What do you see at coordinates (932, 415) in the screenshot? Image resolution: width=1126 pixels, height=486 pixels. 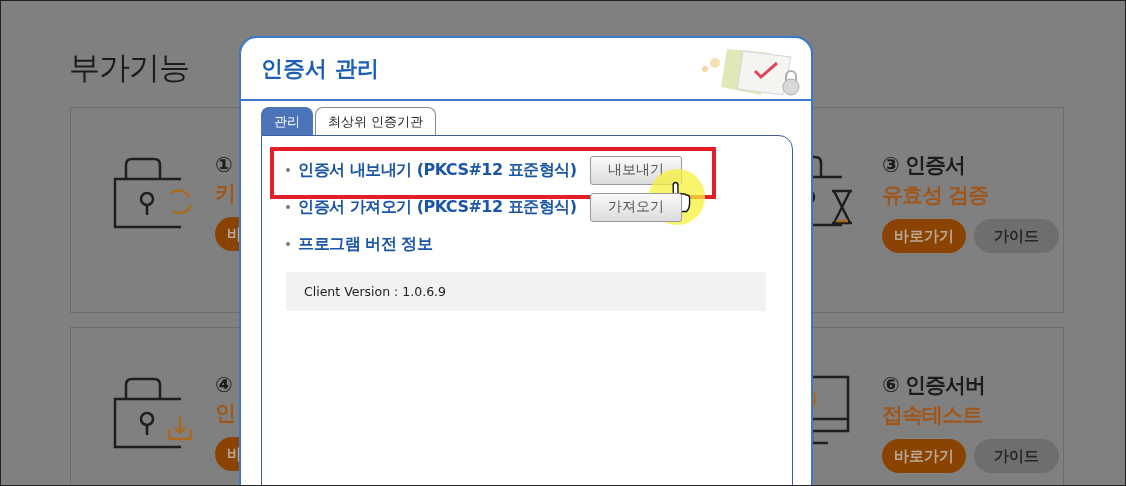 I see `card-subtitle: 접속테스트` at bounding box center [932, 415].